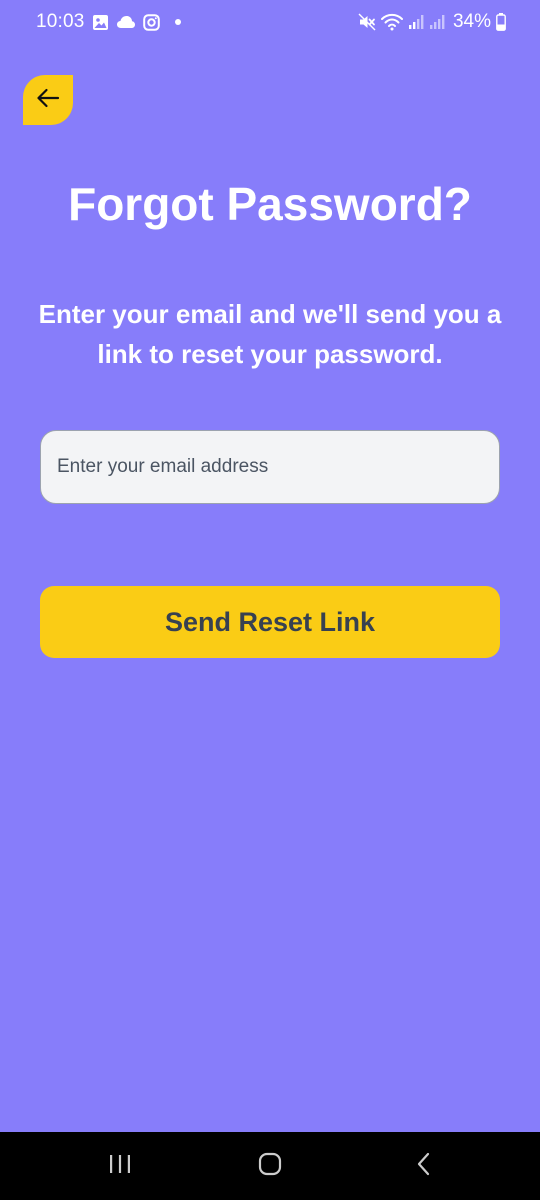 The width and height of the screenshot is (540, 1200). Describe the element at coordinates (270, 622) in the screenshot. I see `send-reset-link-button: Send Reset Link` at that location.